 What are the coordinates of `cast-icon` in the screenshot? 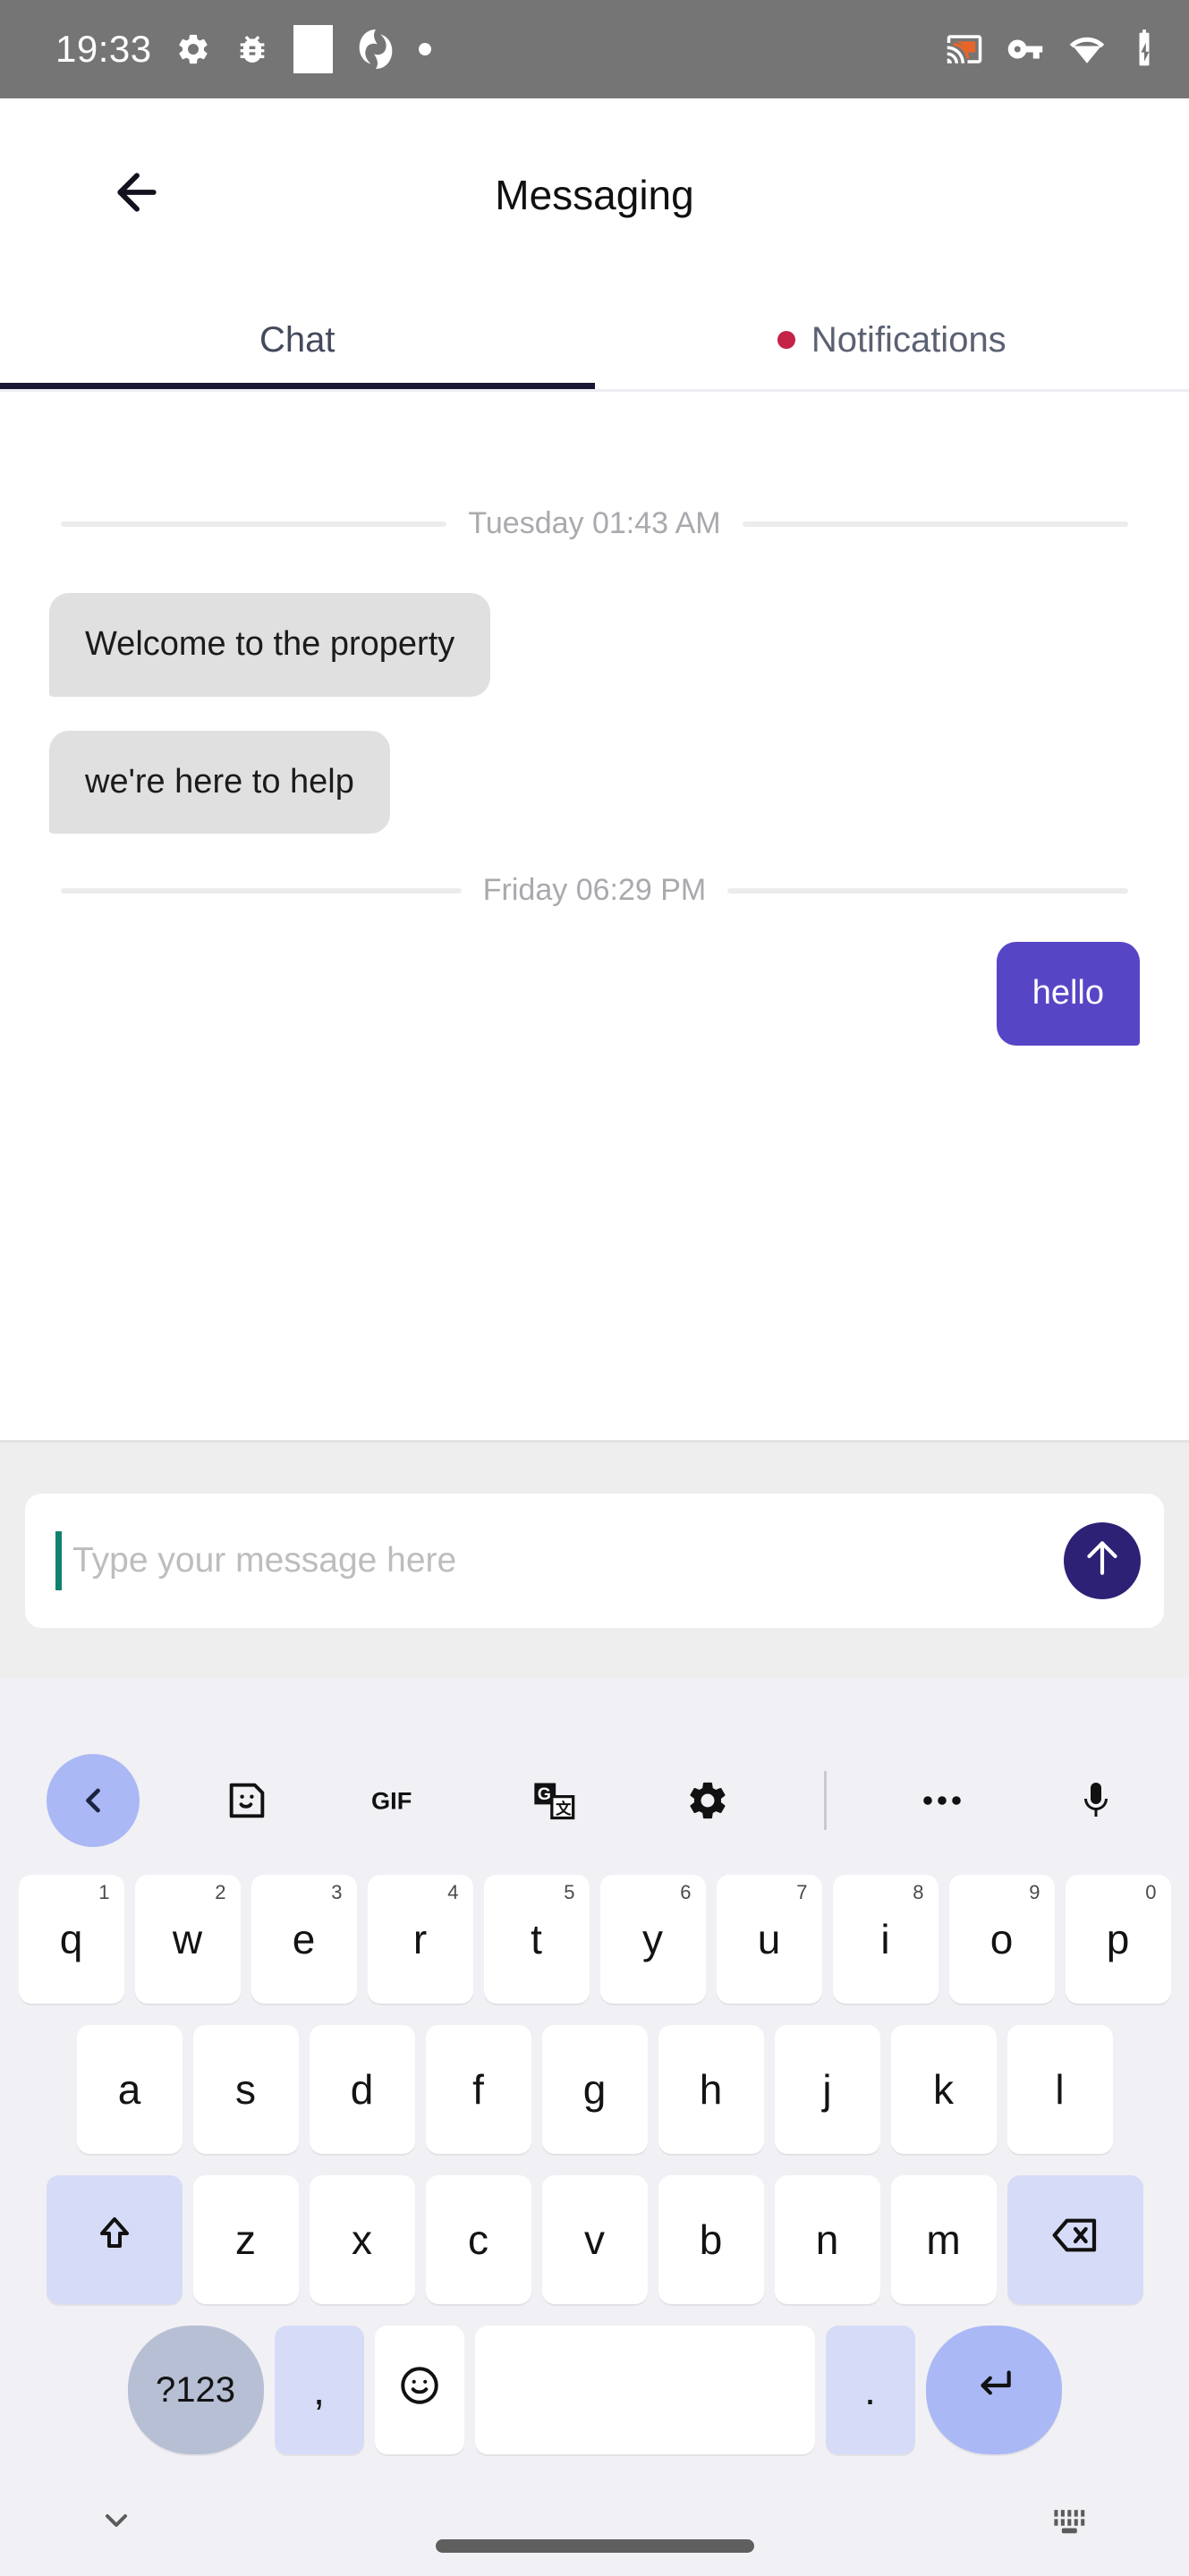 It's located at (965, 49).